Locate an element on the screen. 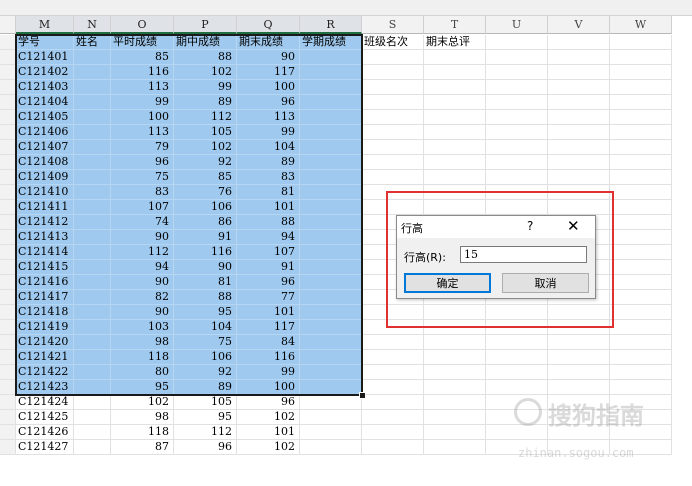 The width and height of the screenshot is (692, 486). table-cell: C121423 is located at coordinates (45, 387).